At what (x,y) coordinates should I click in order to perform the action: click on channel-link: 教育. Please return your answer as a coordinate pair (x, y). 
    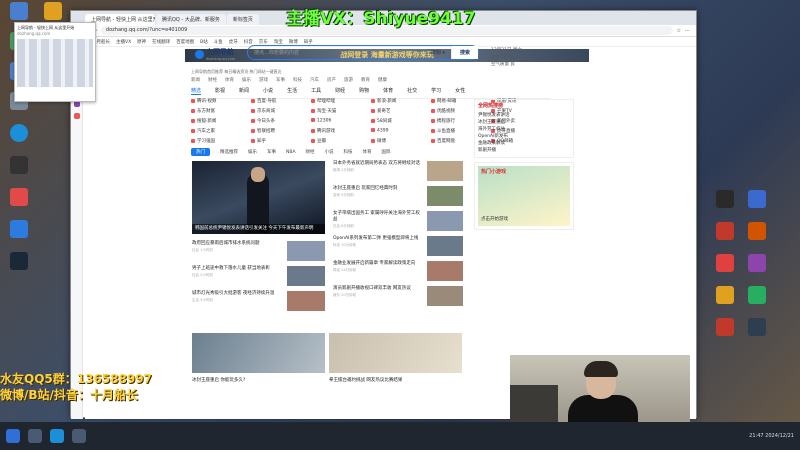
    Looking at the image, I should click on (365, 80).